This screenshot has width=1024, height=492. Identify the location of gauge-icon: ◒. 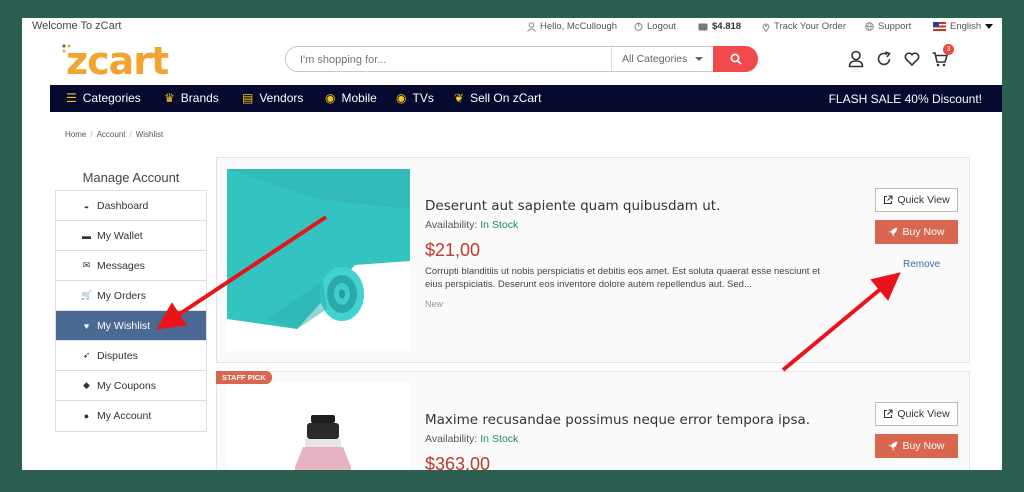
(86, 205).